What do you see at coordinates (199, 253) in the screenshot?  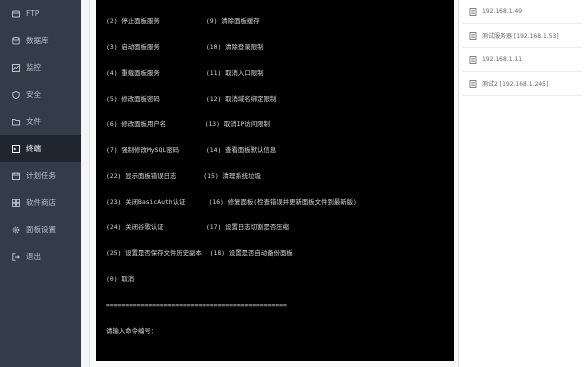 I see `terminal-line: (25) 设置是否保存文件历史副本 (18) 设置是否自动备份面板` at bounding box center [199, 253].